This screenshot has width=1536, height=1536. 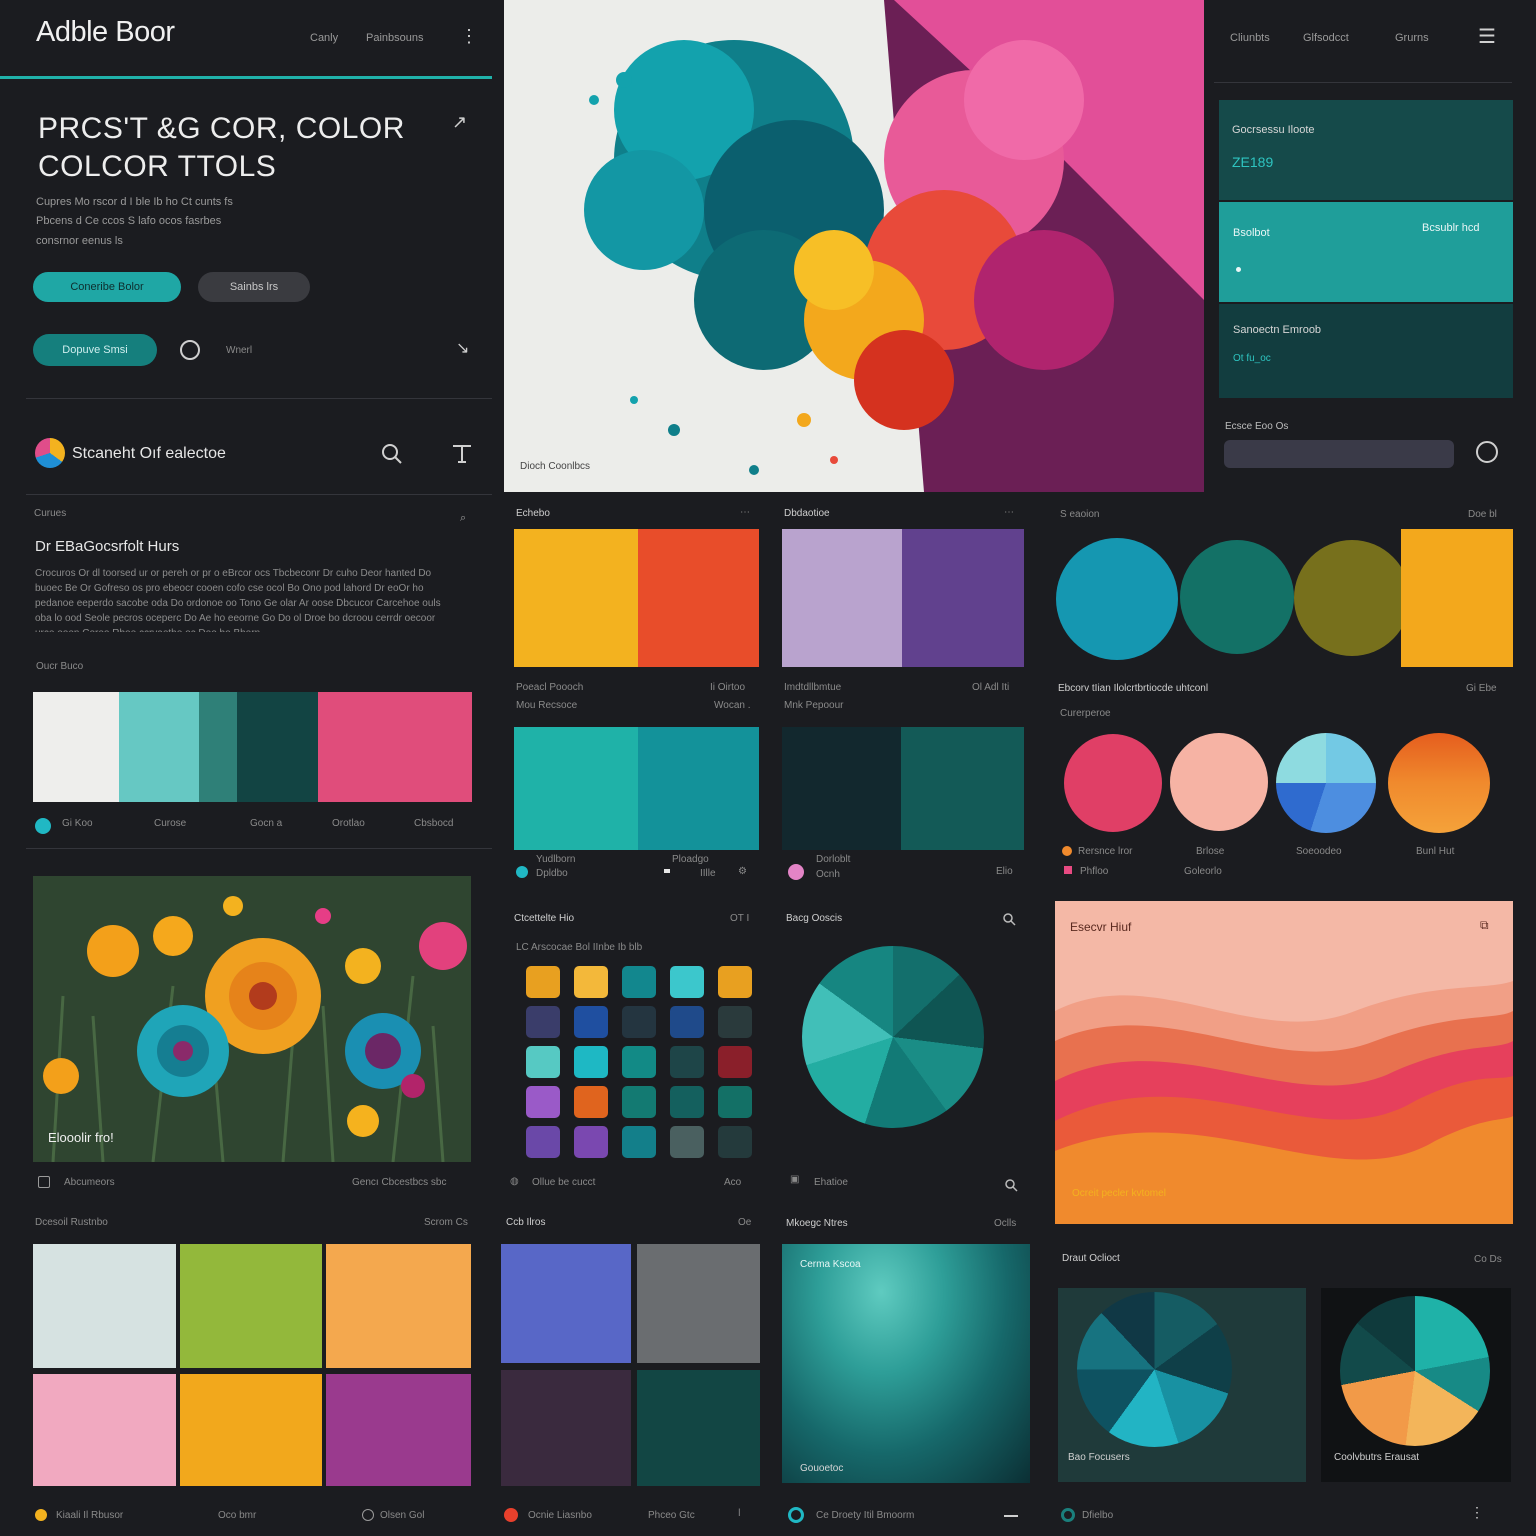 I want to click on circle-pink, so click(x=1113, y=783).